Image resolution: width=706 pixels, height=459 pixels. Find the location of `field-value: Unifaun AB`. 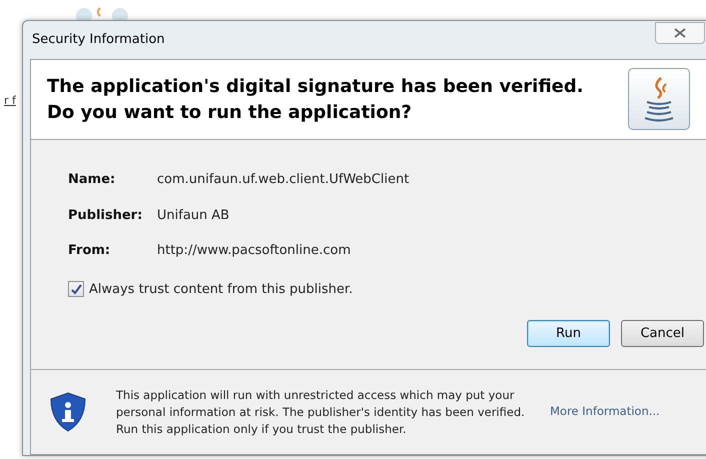

field-value: Unifaun AB is located at coordinates (193, 215).